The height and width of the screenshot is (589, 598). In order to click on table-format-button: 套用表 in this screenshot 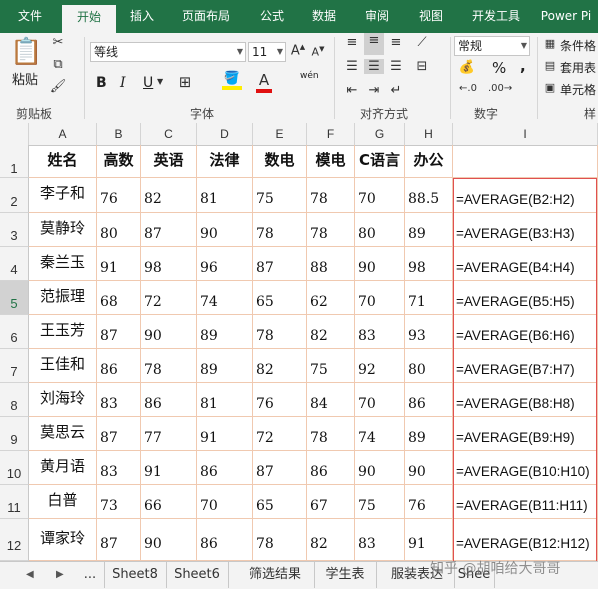, I will do `click(578, 67)`.